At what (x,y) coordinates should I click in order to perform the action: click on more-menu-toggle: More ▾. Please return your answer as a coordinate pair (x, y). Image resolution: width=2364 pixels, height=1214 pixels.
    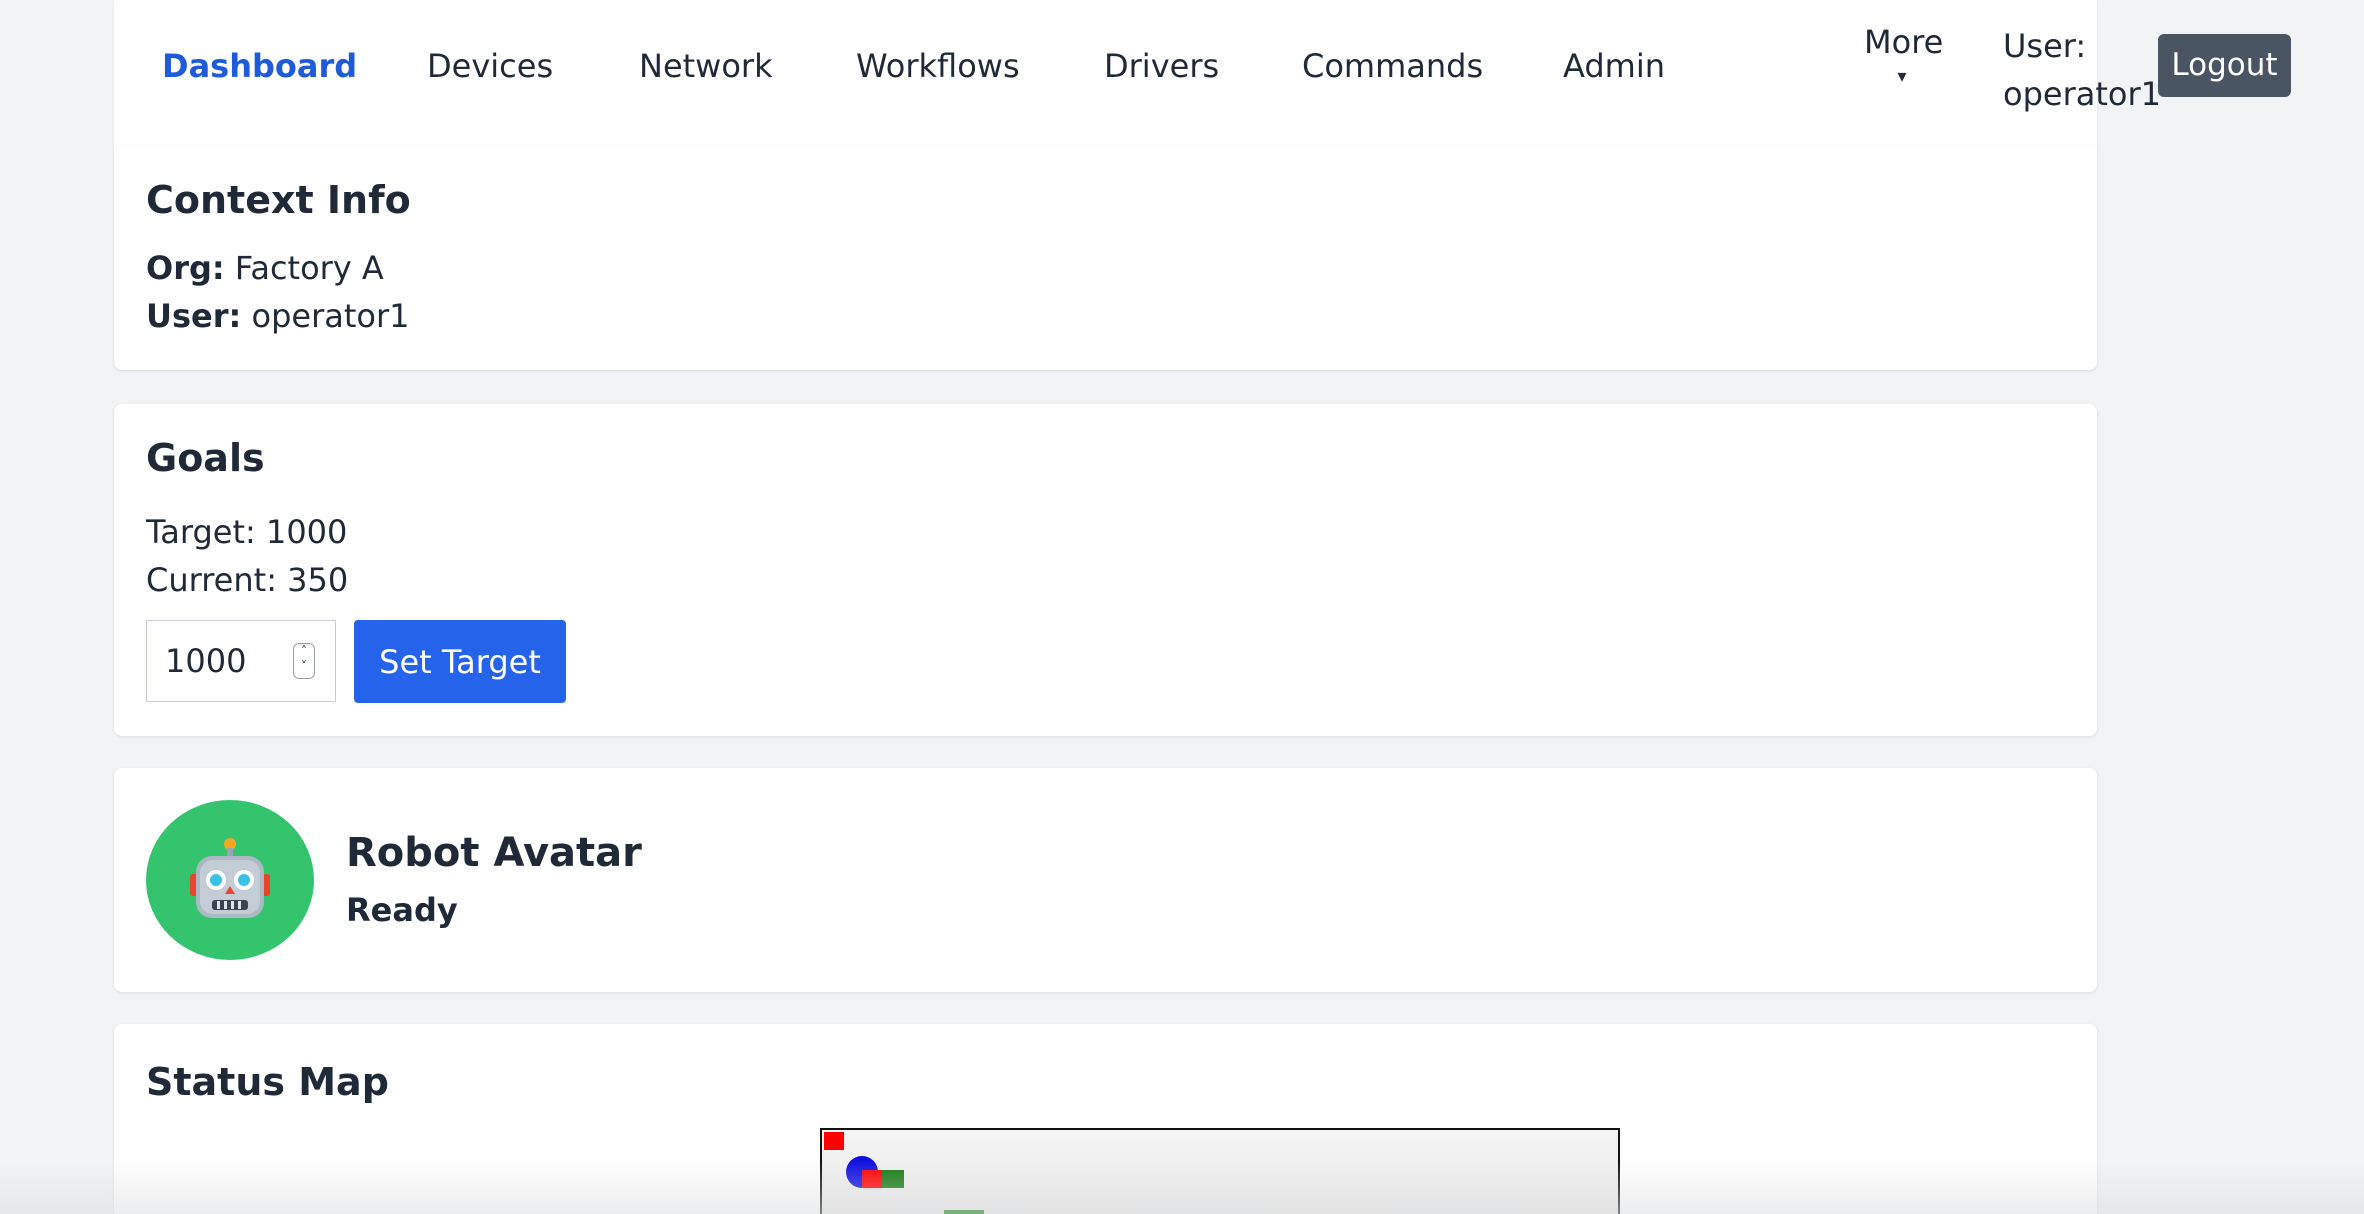
    Looking at the image, I should click on (1904, 57).